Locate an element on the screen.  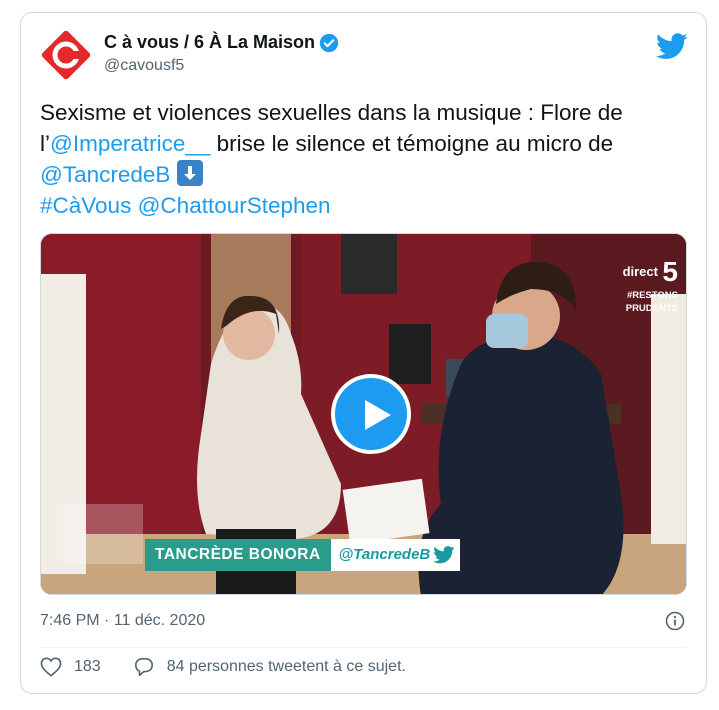
mention-chattourstephen: @ChattourStephen is located at coordinates (234, 205).